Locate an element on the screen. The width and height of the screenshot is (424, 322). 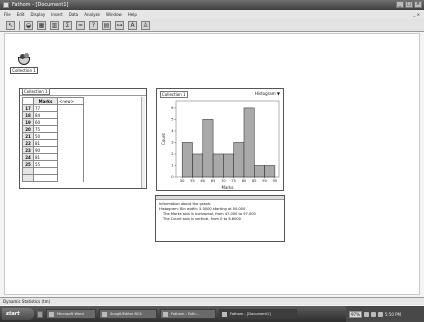
toolbar: ↖ ◒ ▦ ▥ Σ ≈ ? ▤ ⊶ A ♙ is located at coordinates (212, 25).